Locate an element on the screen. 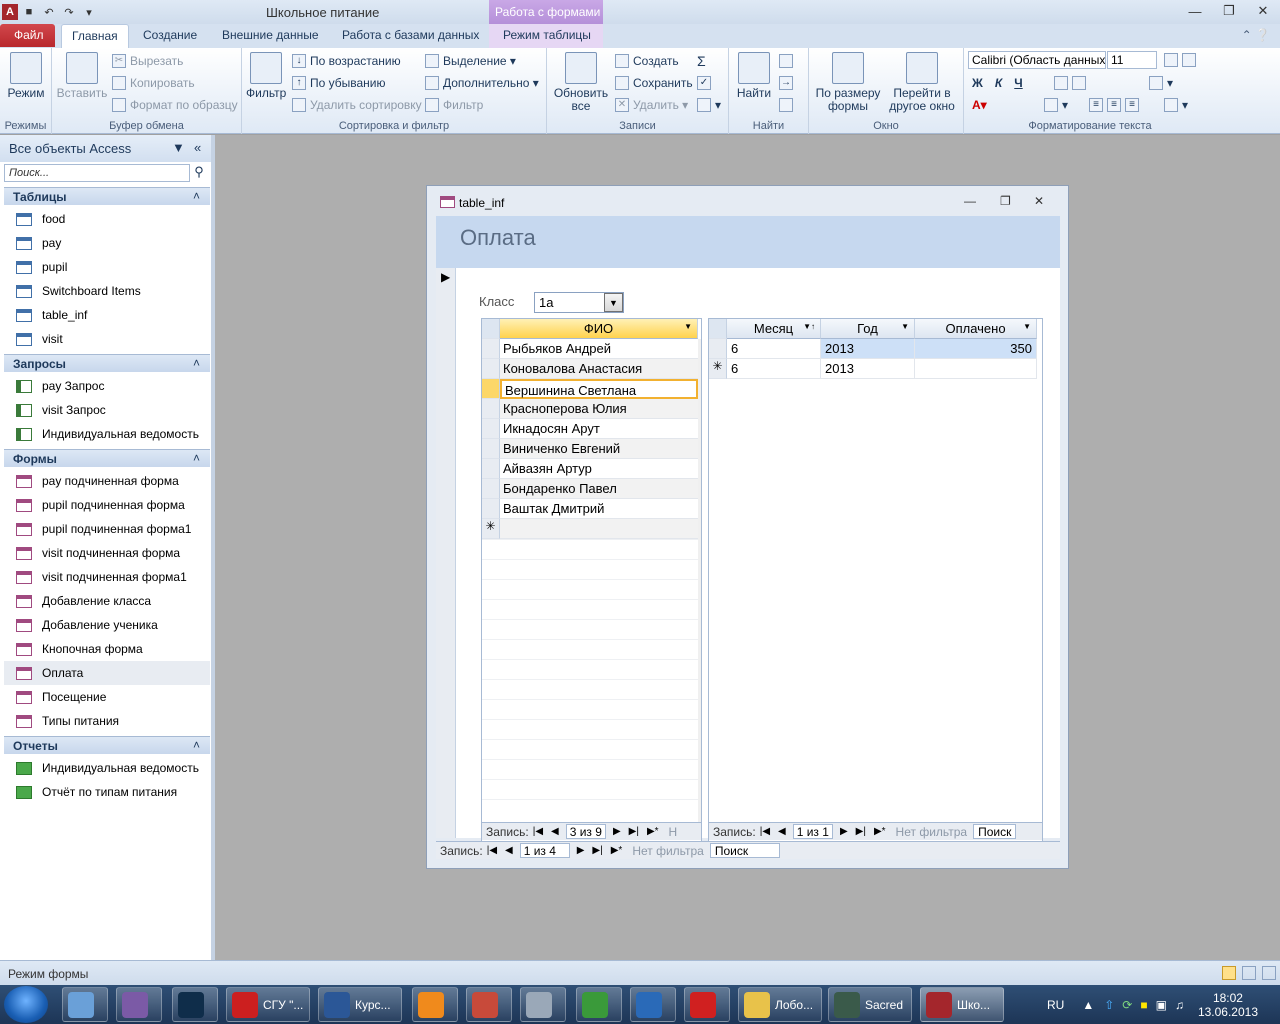  table-row: Коновалова Анастасия is located at coordinates (599, 369).